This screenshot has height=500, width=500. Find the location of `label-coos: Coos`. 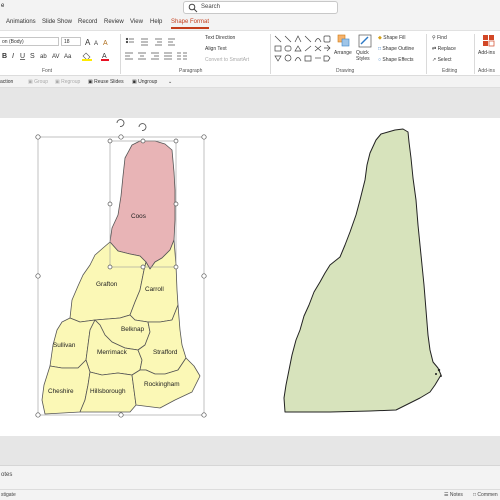

label-coos: Coos is located at coordinates (138, 216).